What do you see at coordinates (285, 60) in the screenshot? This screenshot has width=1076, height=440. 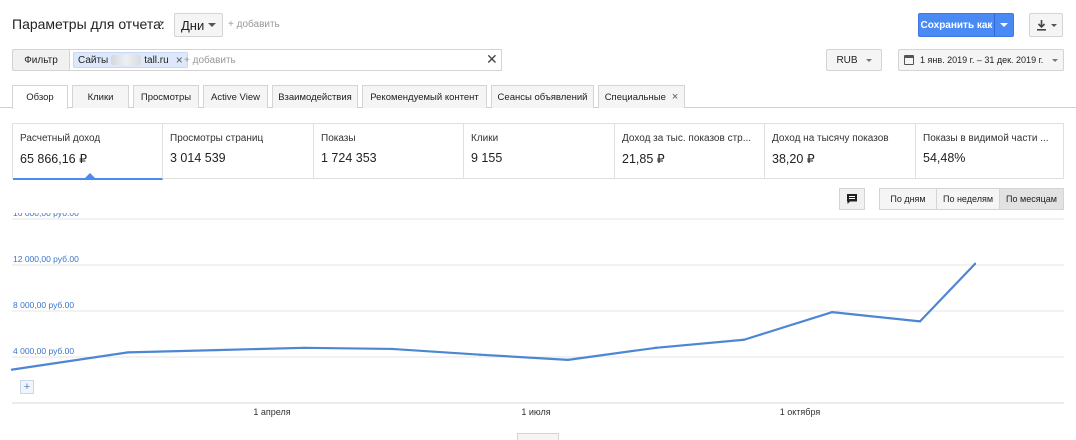 I see `filter-input: Сайты tall.ru × + добавить ✕` at bounding box center [285, 60].